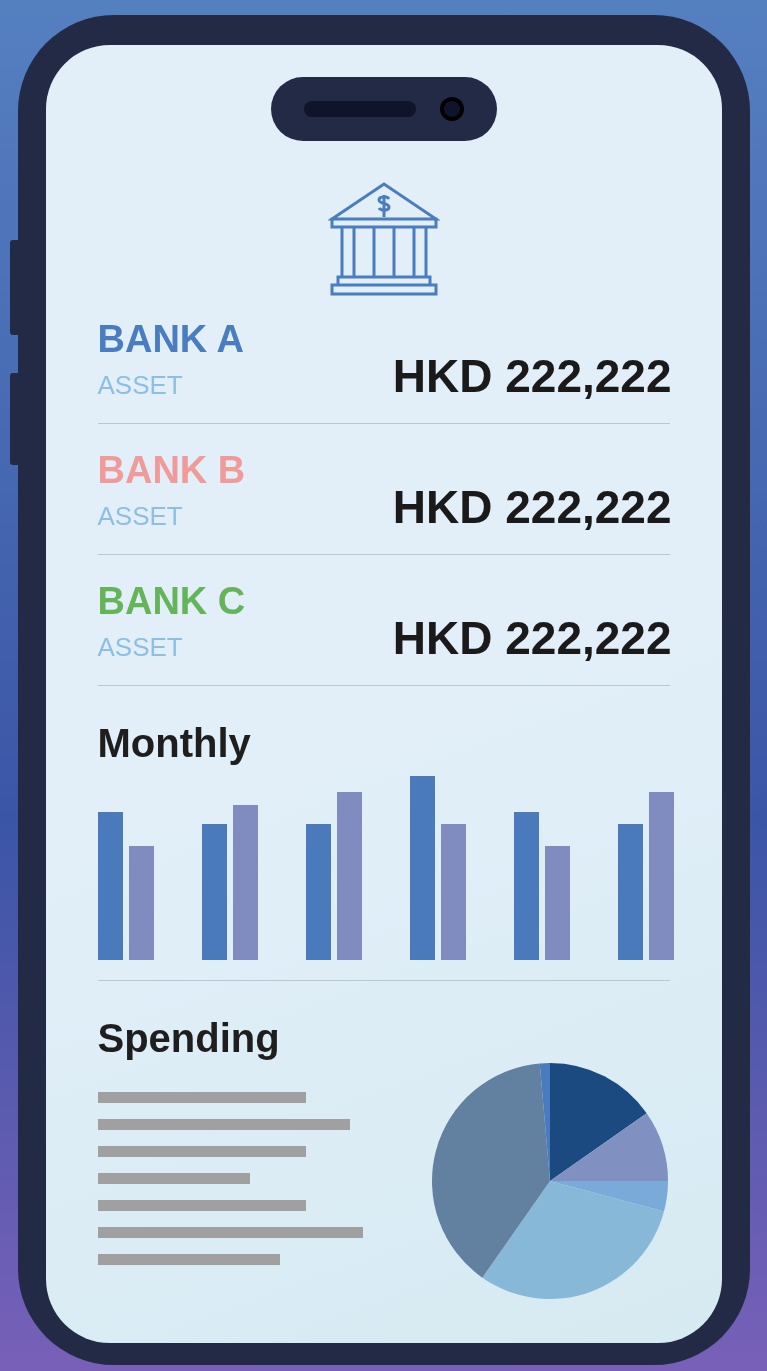 This screenshot has width=767, height=1371. What do you see at coordinates (170, 339) in the screenshot?
I see `bank-name: BANK A` at bounding box center [170, 339].